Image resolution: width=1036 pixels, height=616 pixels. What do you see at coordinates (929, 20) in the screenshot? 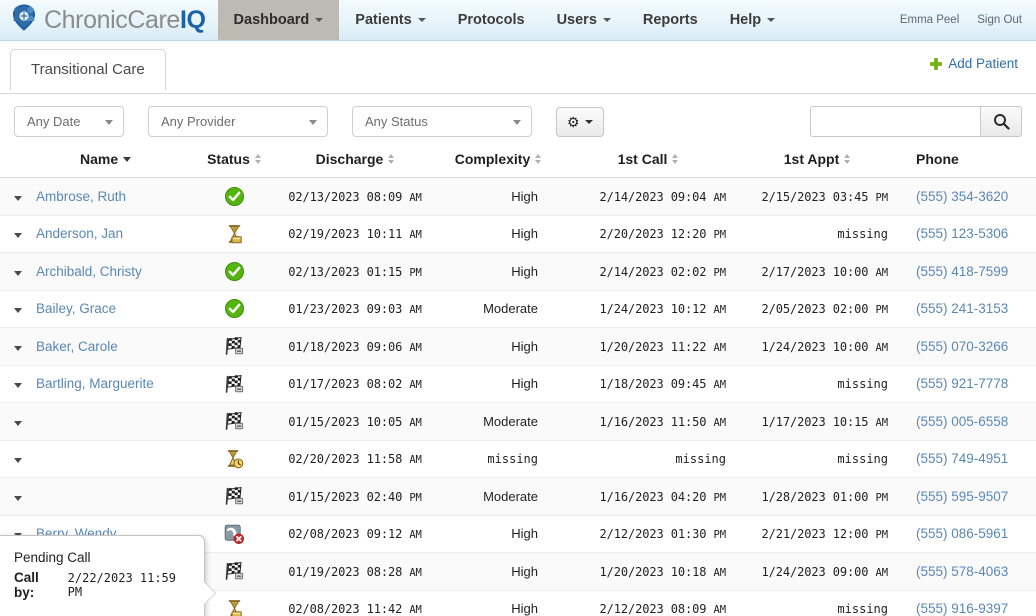
I see `current-user-name: Emma Peel` at bounding box center [929, 20].